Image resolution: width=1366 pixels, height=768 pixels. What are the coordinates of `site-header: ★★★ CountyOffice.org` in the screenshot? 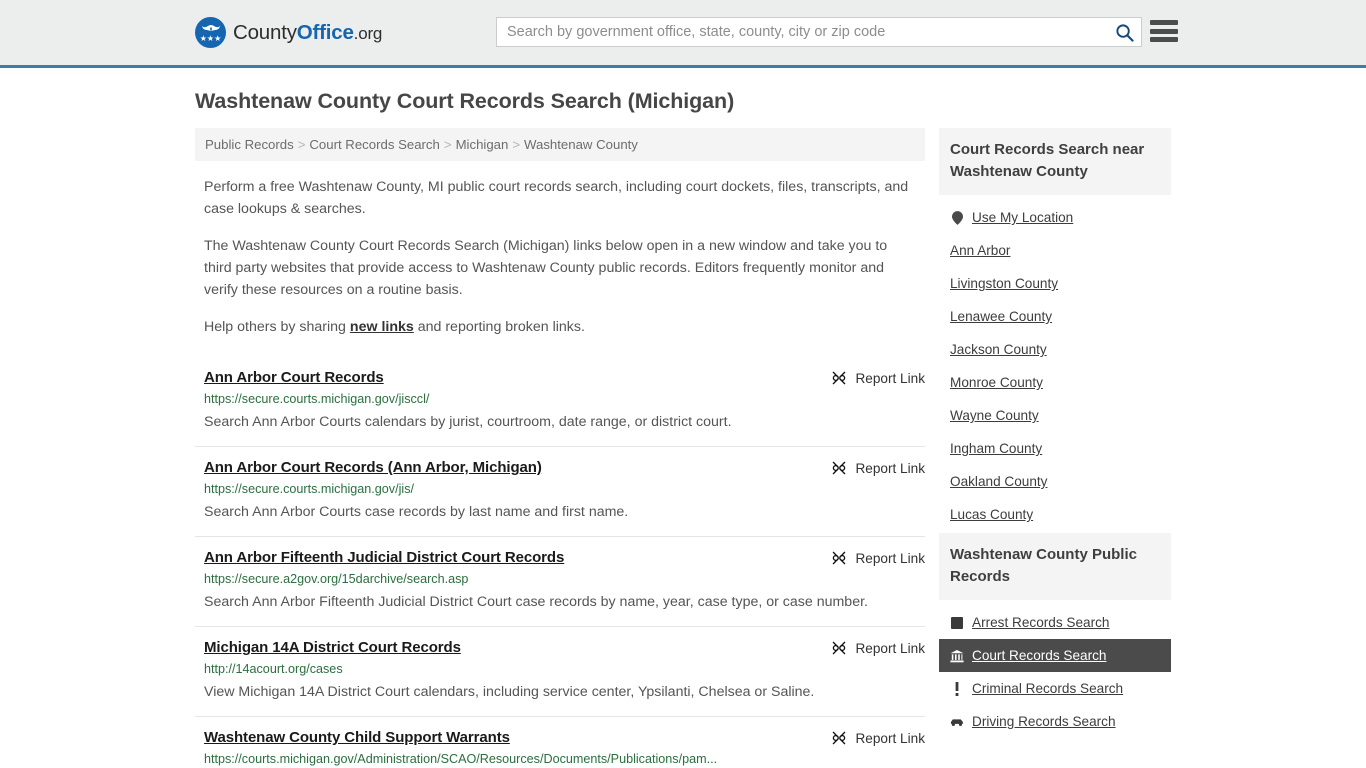 It's located at (683, 34).